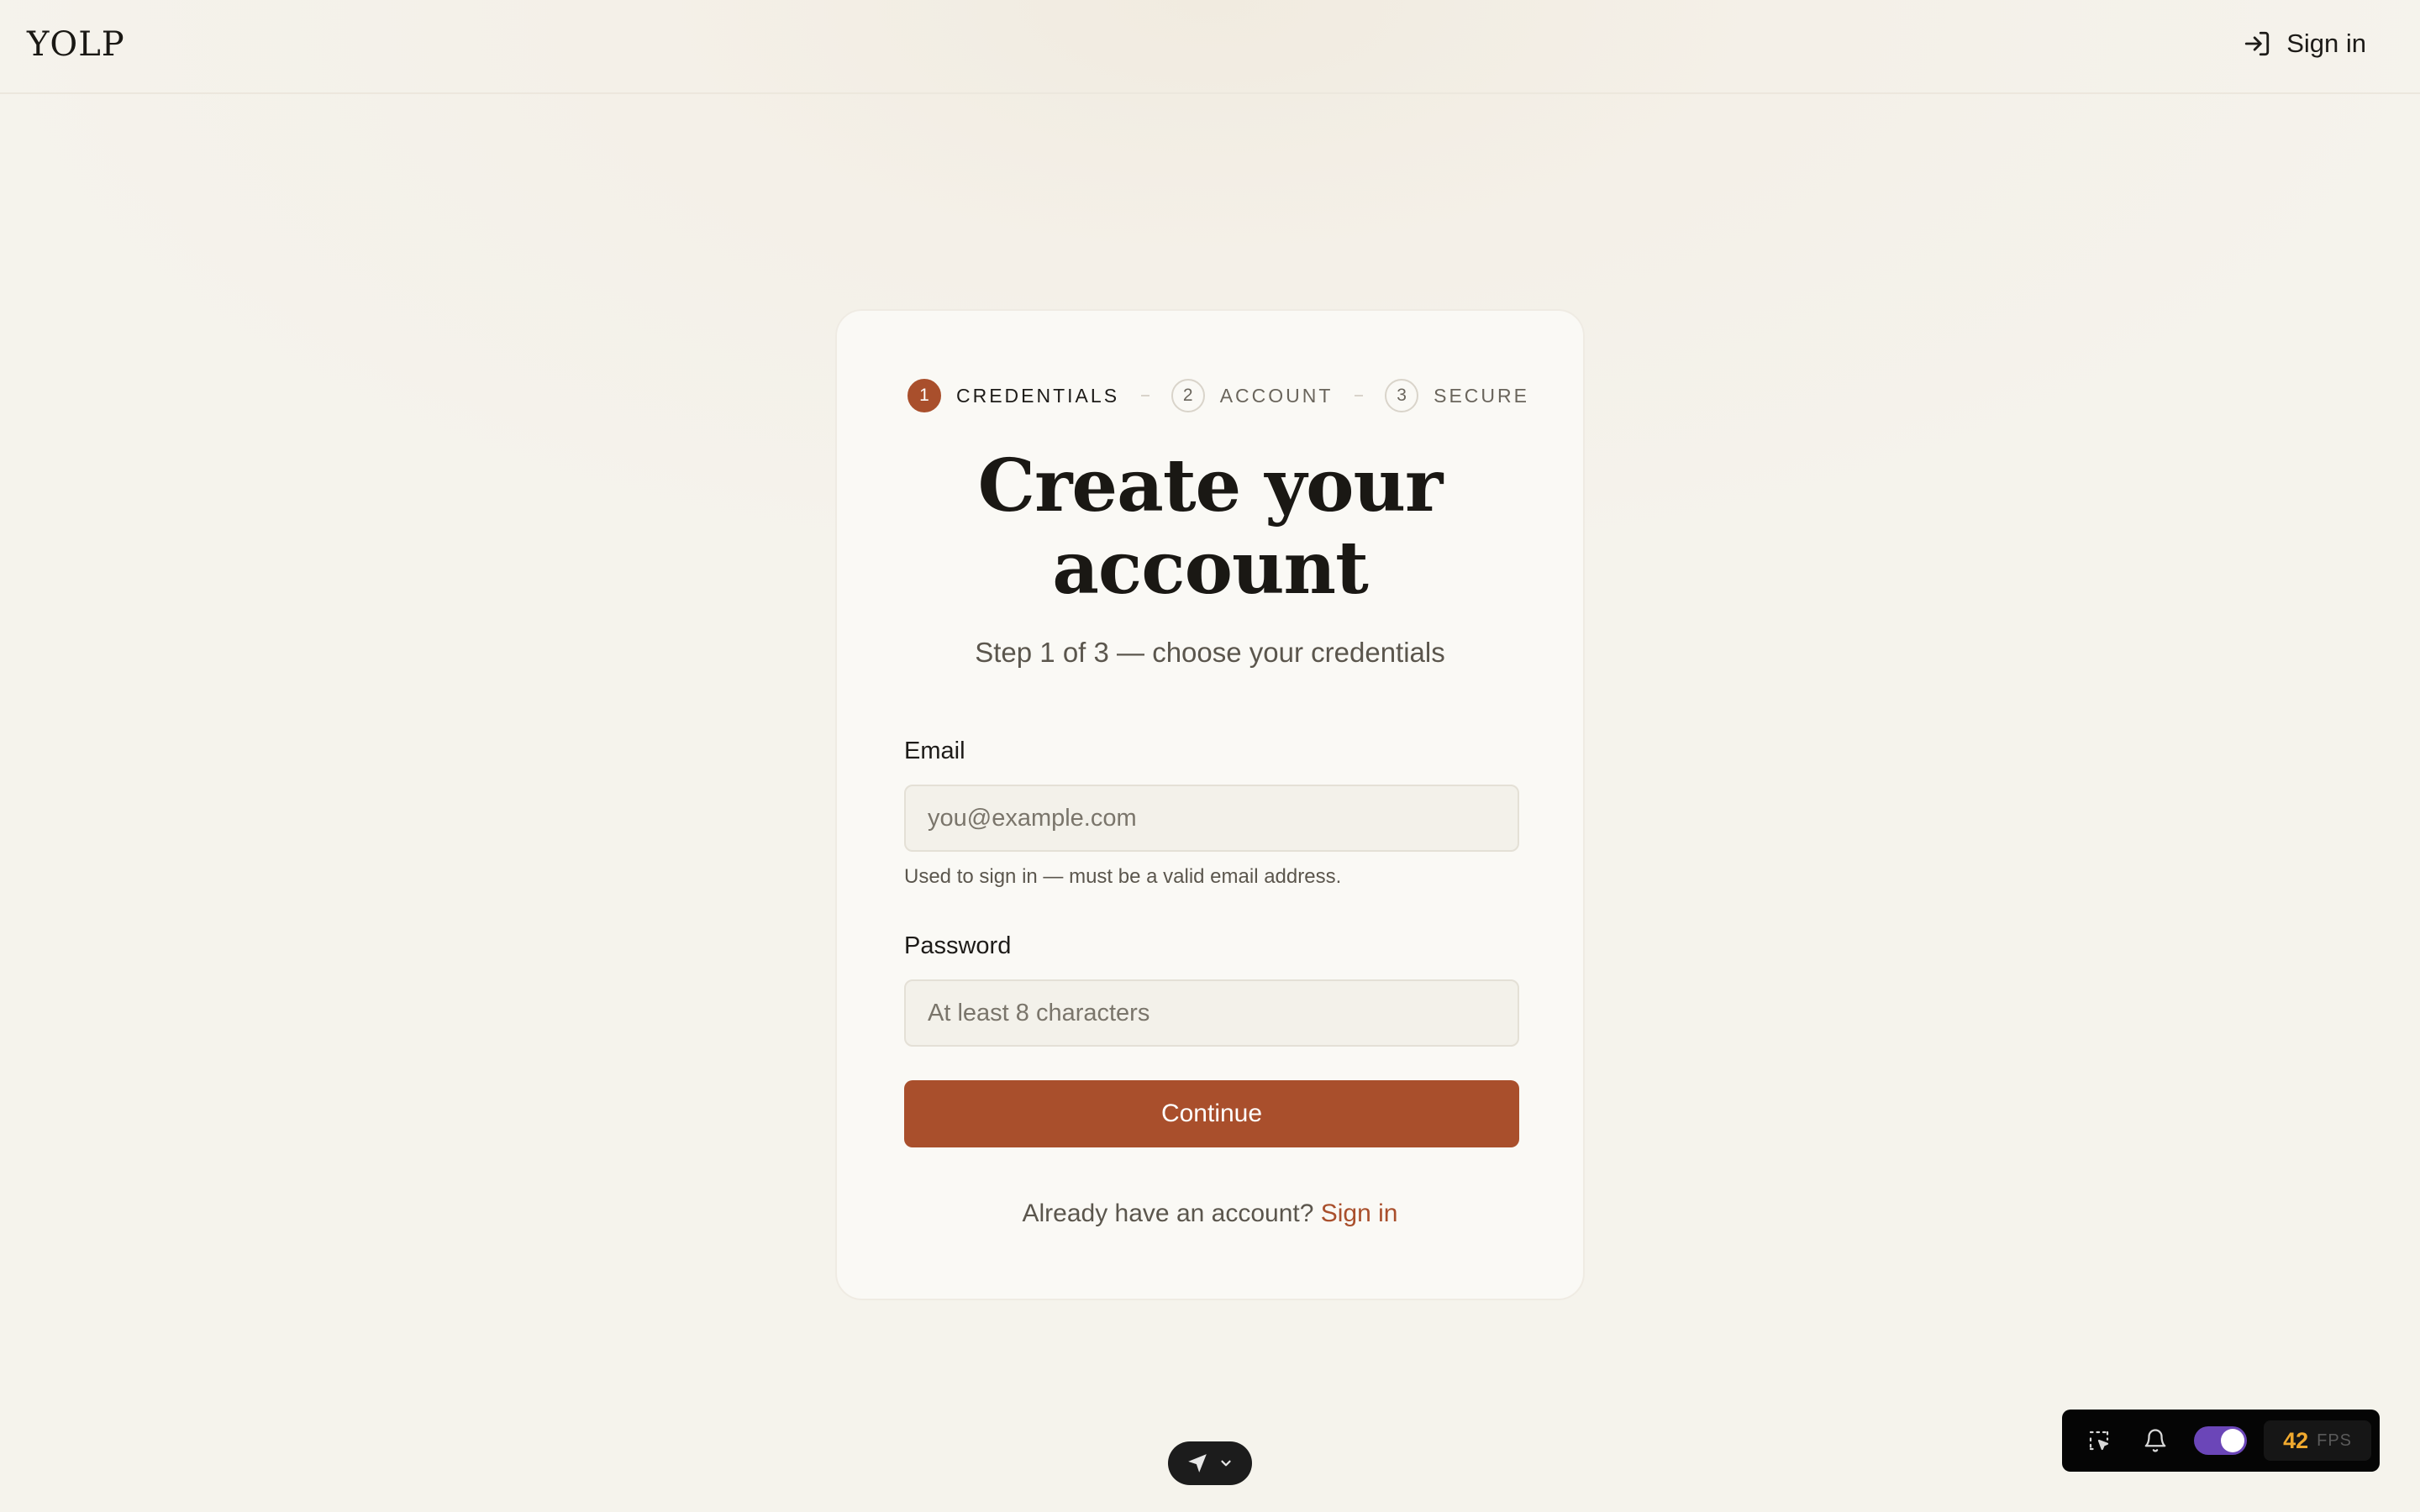 The height and width of the screenshot is (1512, 2420). Describe the element at coordinates (925, 395) in the screenshot. I see `step-number: 1` at that location.